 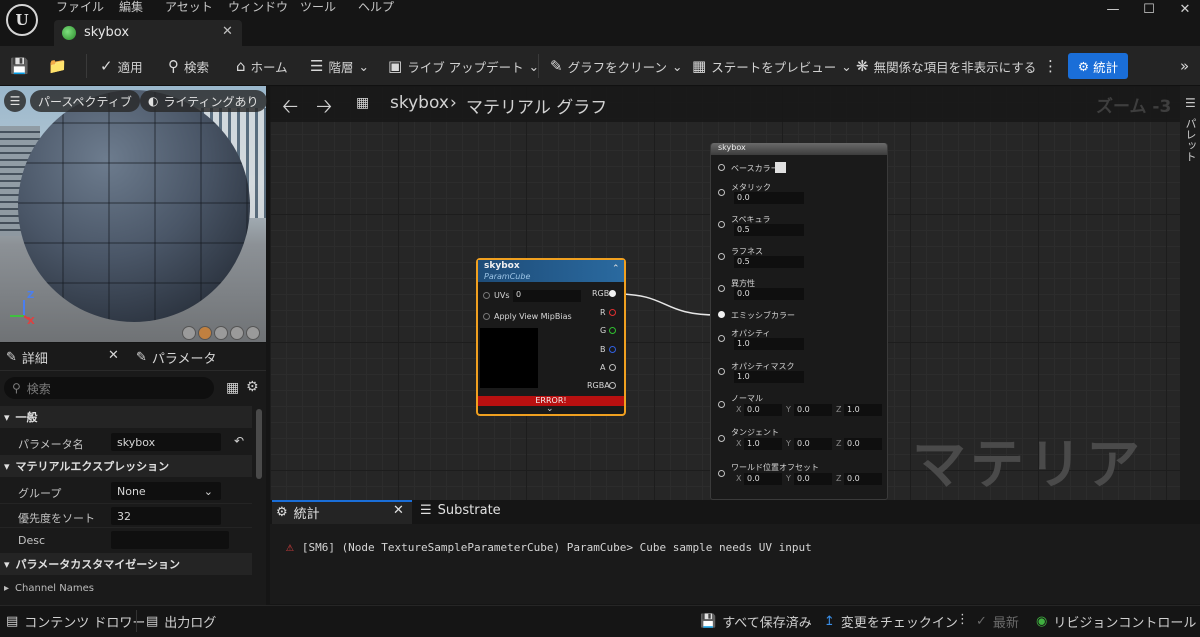 I want to click on normal-pin, so click(x=721, y=404).